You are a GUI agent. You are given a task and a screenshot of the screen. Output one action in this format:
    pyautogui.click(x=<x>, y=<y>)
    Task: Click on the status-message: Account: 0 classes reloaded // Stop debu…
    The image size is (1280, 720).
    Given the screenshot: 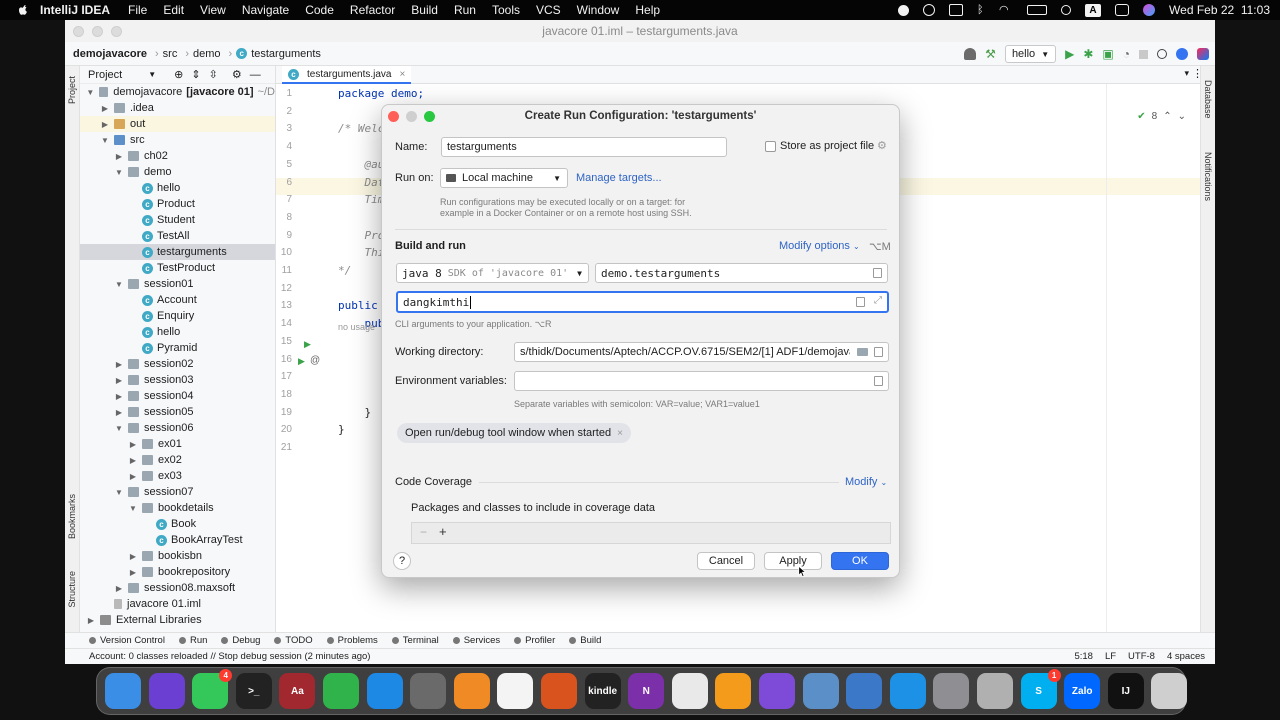 What is the action you would take?
    pyautogui.click(x=229, y=656)
    